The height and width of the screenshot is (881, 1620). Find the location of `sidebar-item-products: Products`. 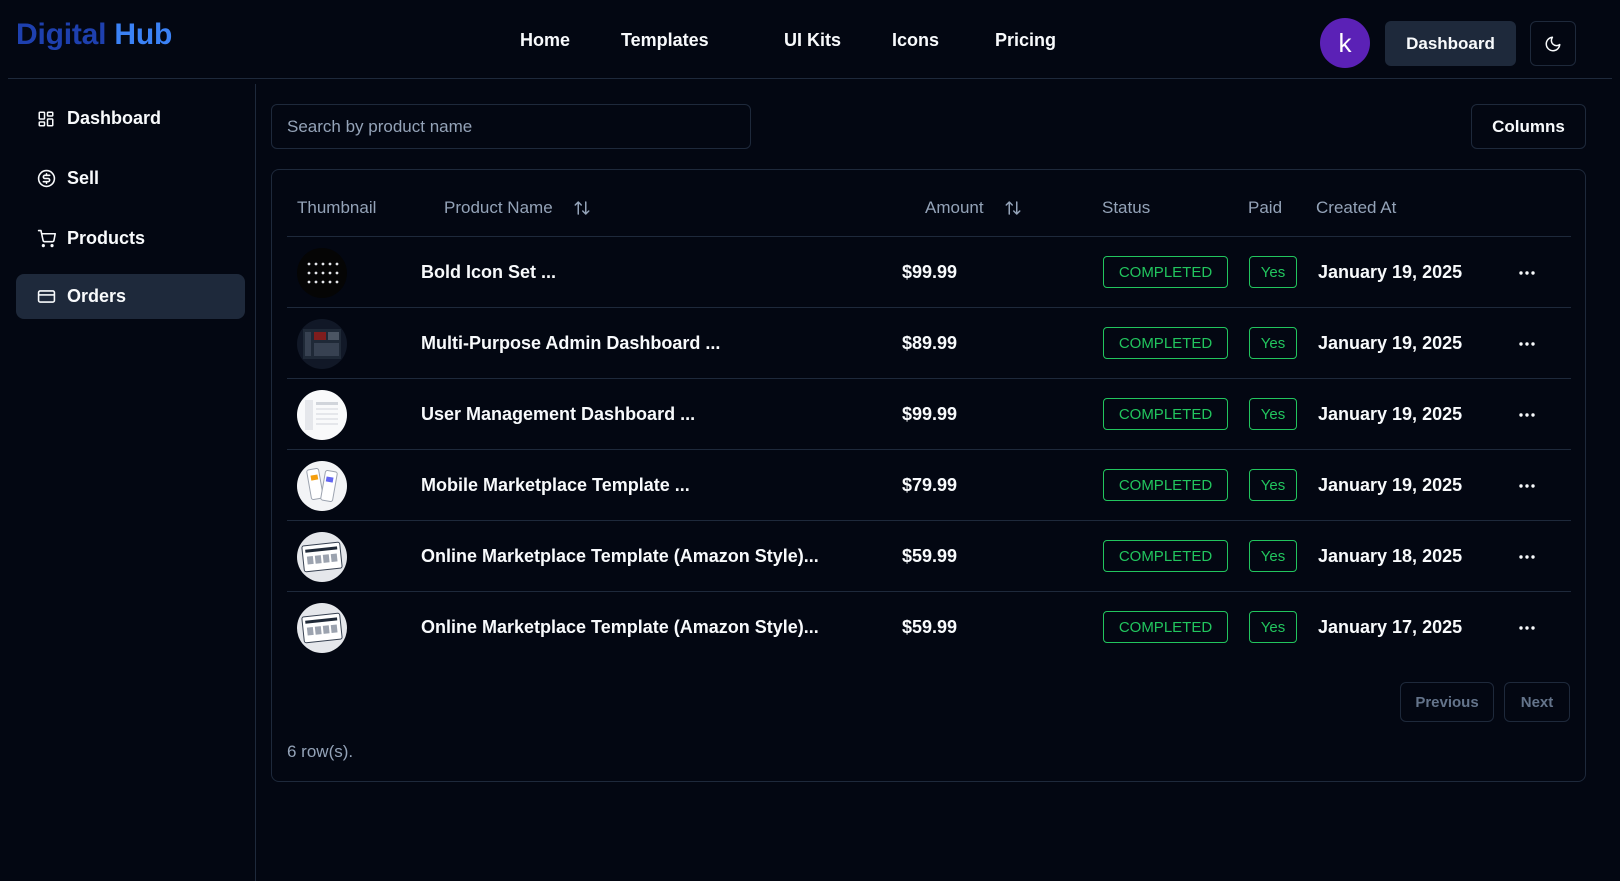

sidebar-item-products: Products is located at coordinates (130, 238).